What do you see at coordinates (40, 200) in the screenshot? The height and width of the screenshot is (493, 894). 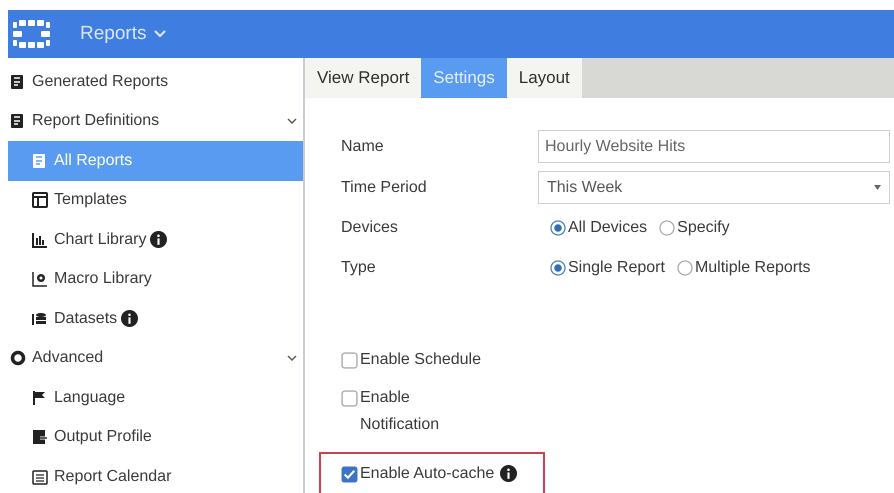 I see `template-icon` at bounding box center [40, 200].